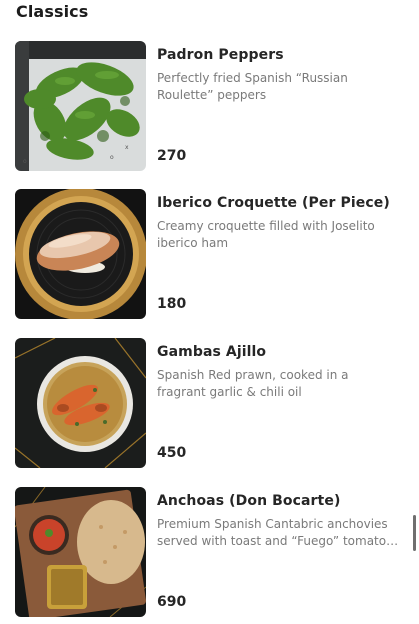 This screenshot has height=624, width=419. What do you see at coordinates (172, 156) in the screenshot?
I see `item-price: 270` at bounding box center [172, 156].